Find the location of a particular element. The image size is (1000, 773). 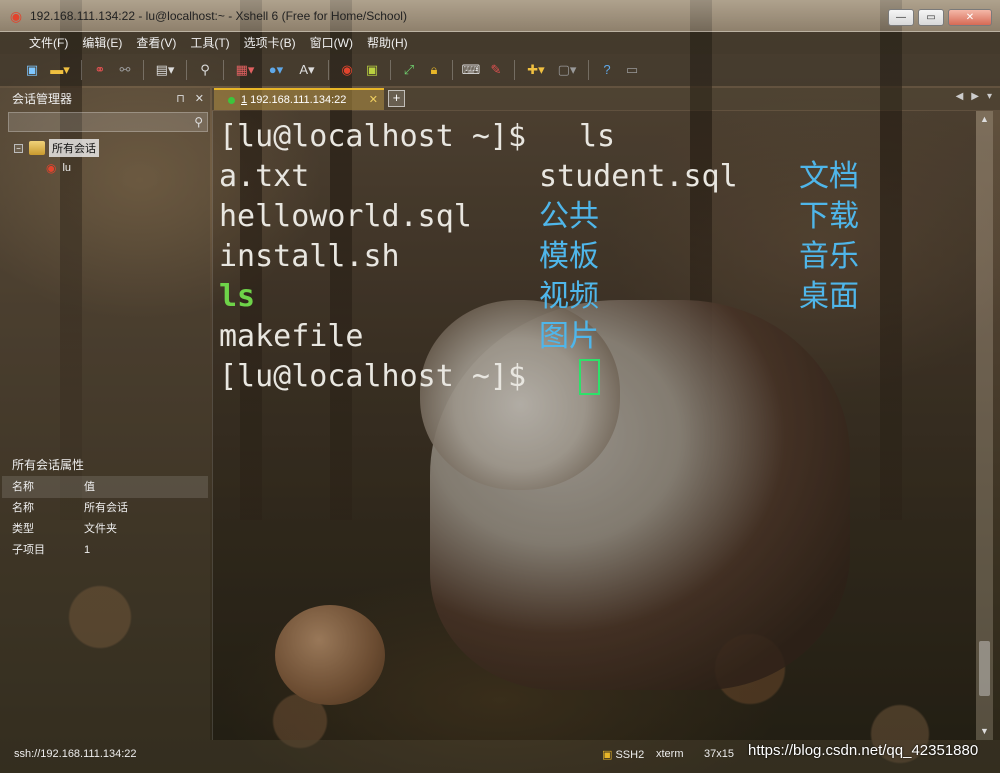

column-header-name: 名称 is located at coordinates (43, 487).